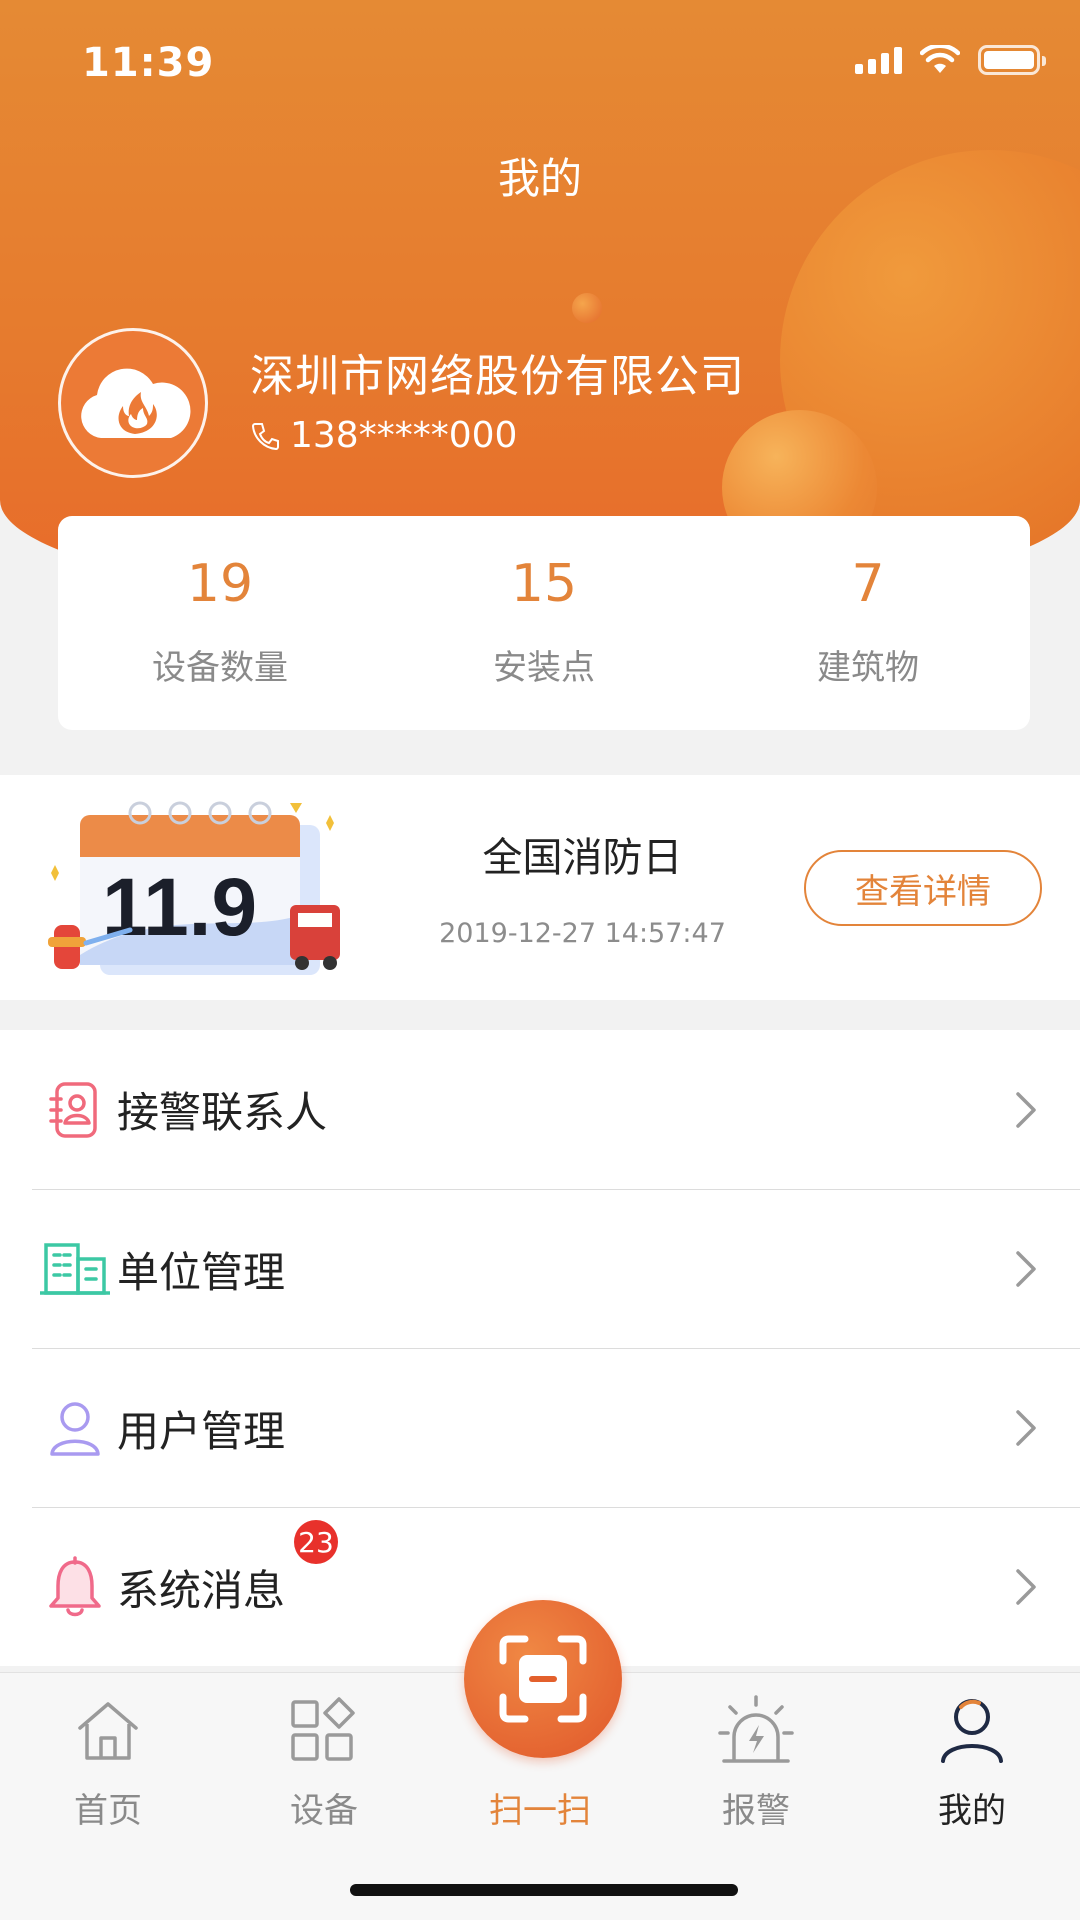 This screenshot has width=1080, height=1920. Describe the element at coordinates (923, 888) in the screenshot. I see `view-details-button: 查看详情` at that location.